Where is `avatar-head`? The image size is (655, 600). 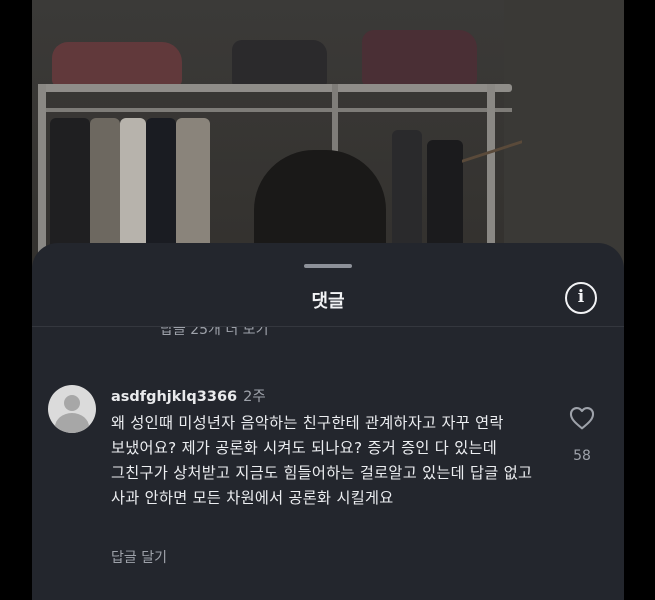 avatar-head is located at coordinates (72, 403).